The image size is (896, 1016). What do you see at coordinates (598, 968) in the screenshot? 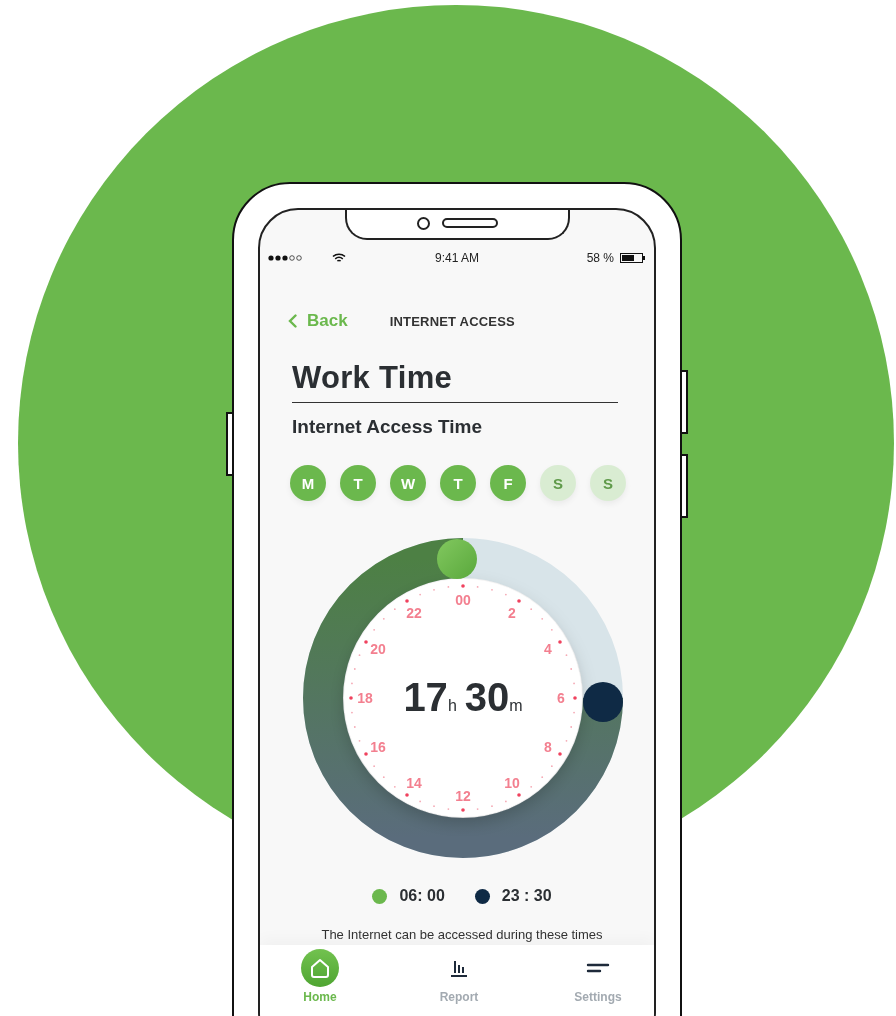
I see `menu-icon` at bounding box center [598, 968].